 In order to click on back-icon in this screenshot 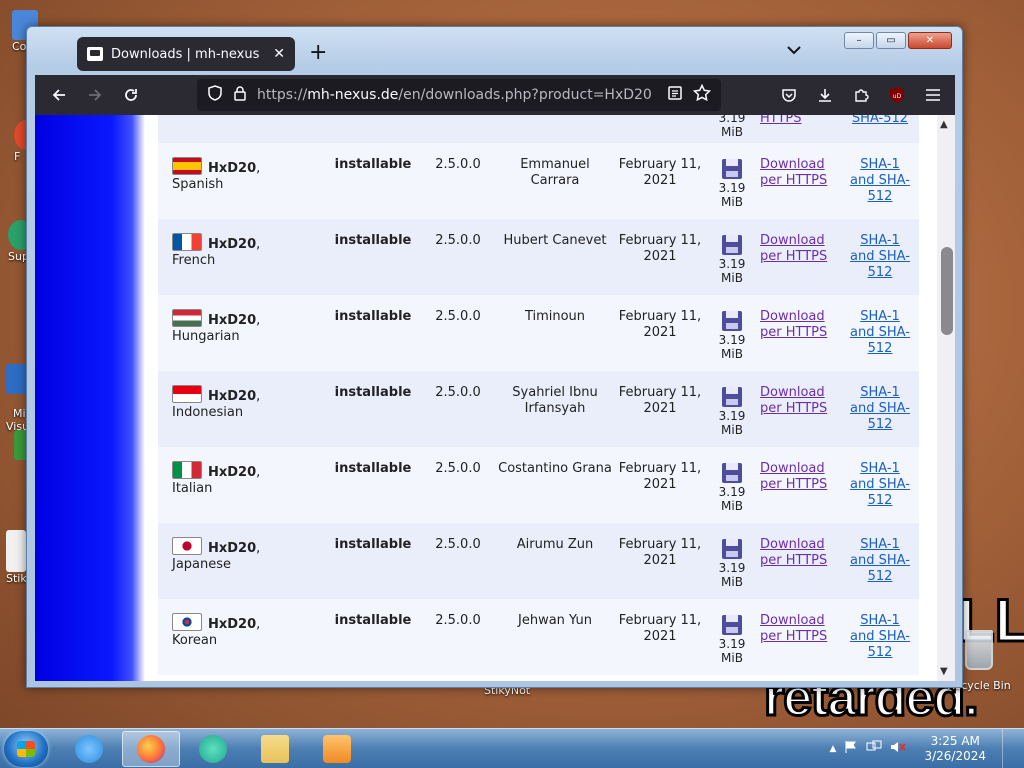, I will do `click(59, 95)`.